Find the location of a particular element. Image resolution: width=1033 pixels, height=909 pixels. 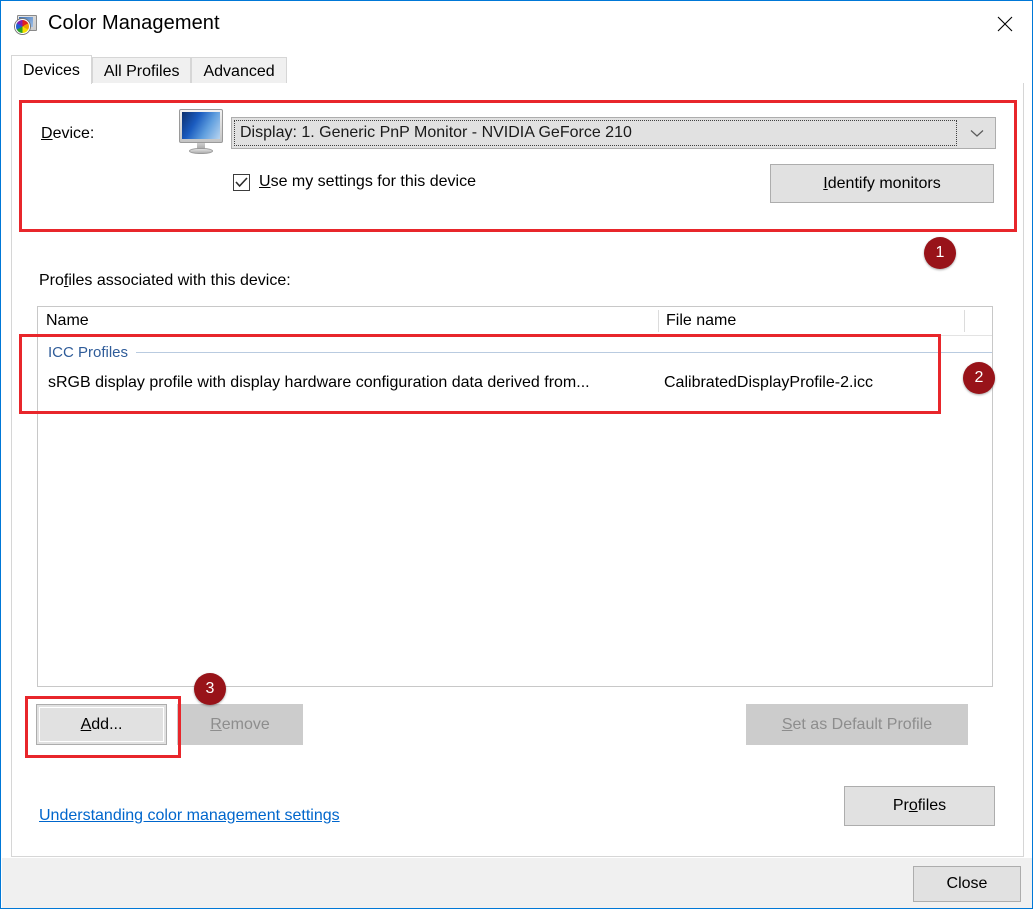

set-default-button-label: Set as Default Profile is located at coordinates (857, 724).